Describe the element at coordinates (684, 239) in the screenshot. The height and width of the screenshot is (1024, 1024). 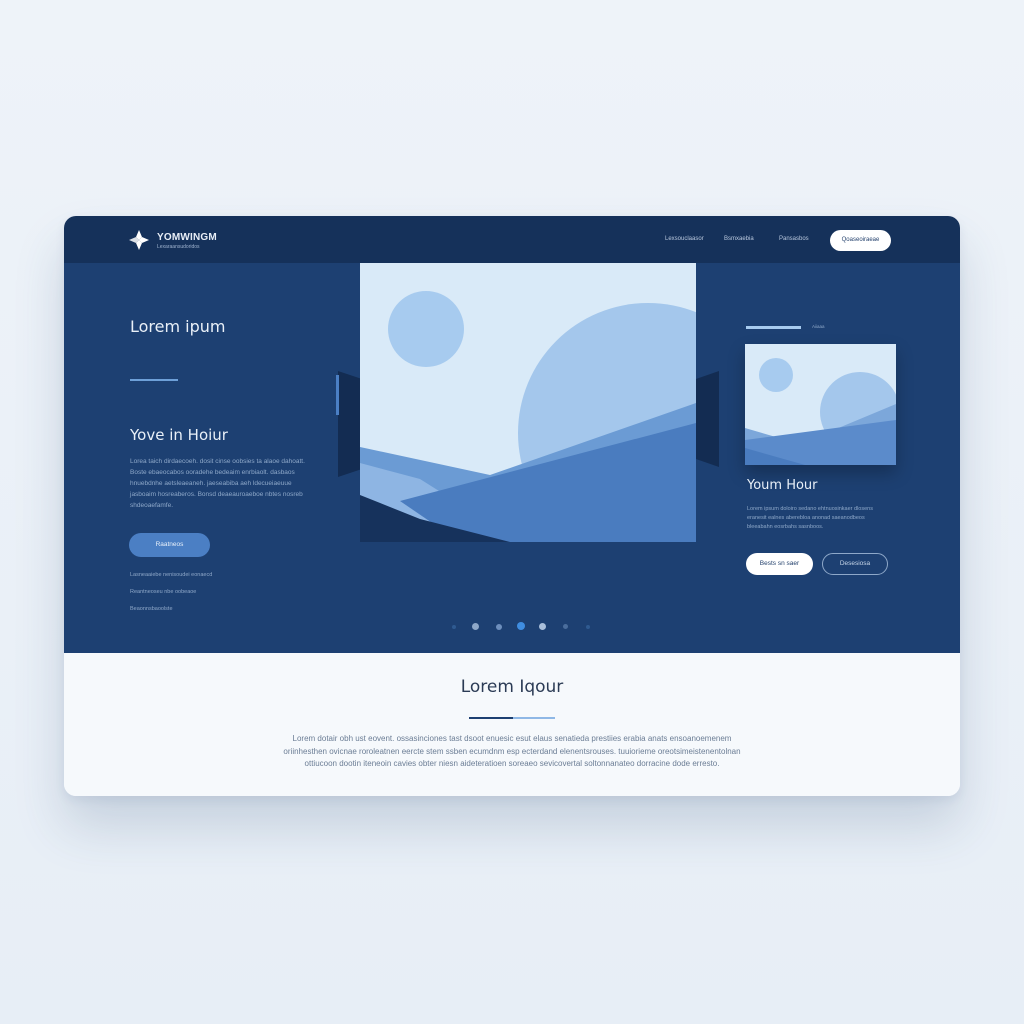
I see `nav-link-1: Lexsouclaasor` at that location.